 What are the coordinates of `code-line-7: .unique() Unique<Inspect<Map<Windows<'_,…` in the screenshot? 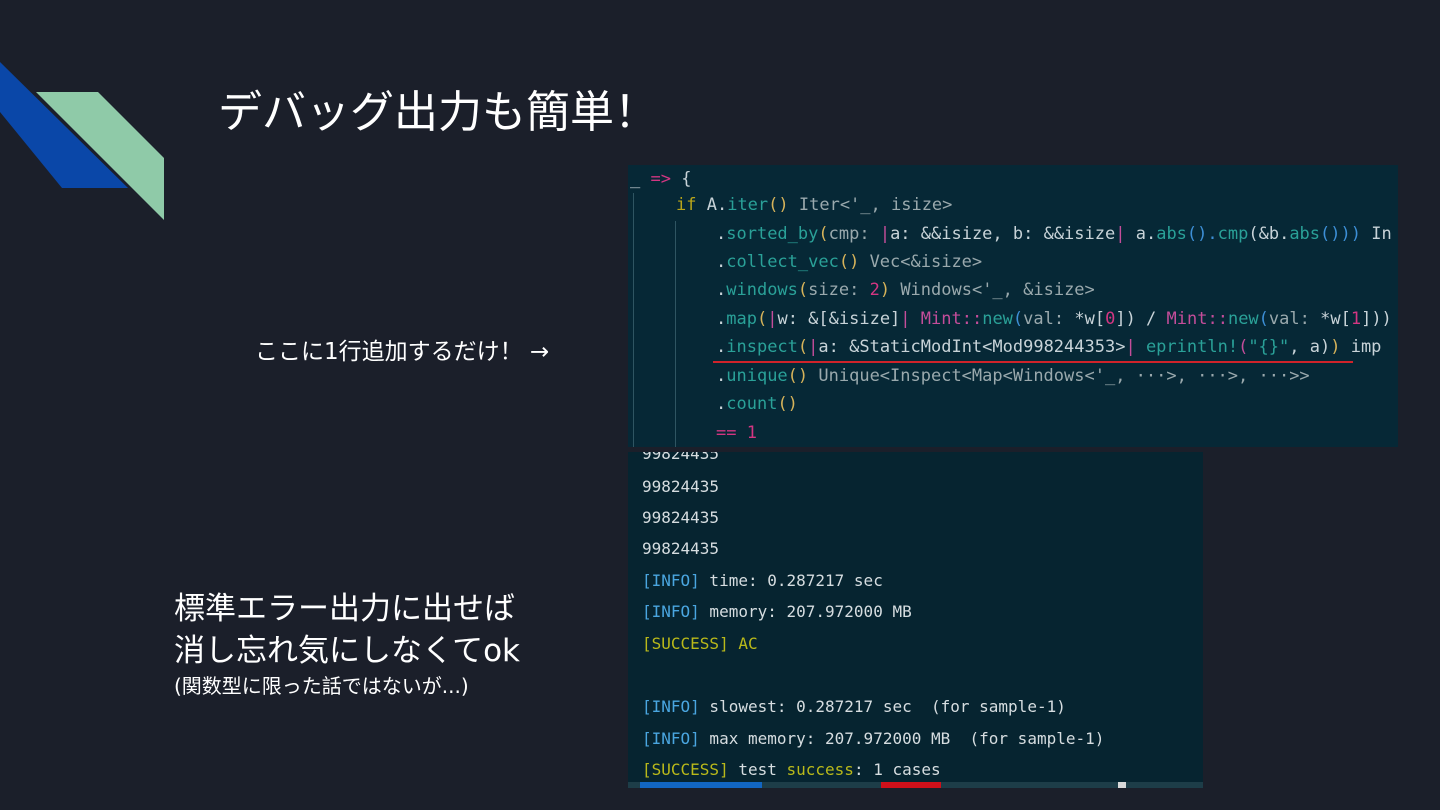 It's located at (1013, 376).